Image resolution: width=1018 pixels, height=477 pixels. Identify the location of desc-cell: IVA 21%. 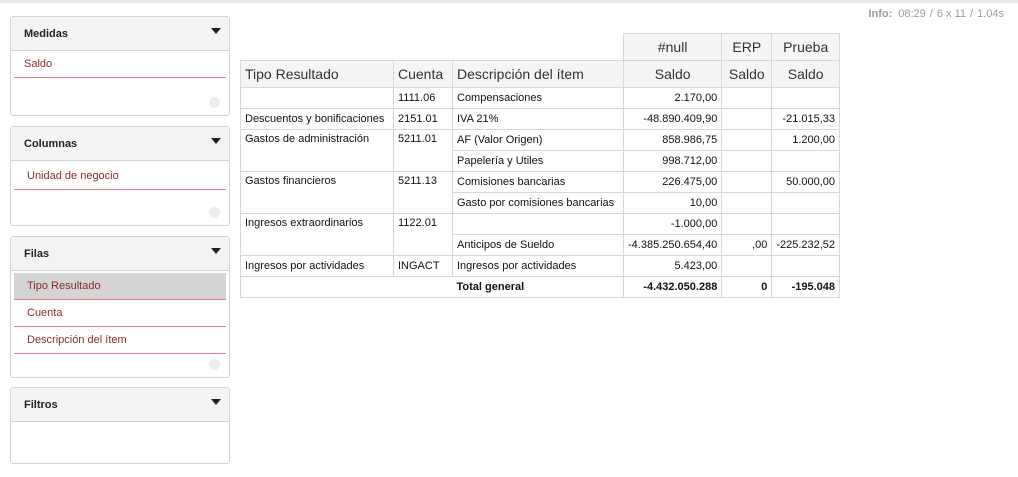
(538, 119).